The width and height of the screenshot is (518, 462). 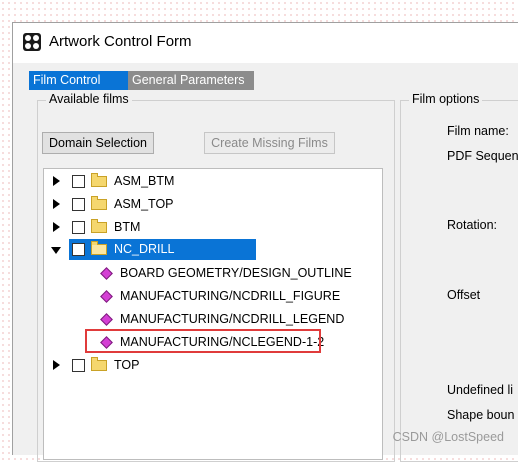 I want to click on film-options-label: Film options, so click(x=446, y=99).